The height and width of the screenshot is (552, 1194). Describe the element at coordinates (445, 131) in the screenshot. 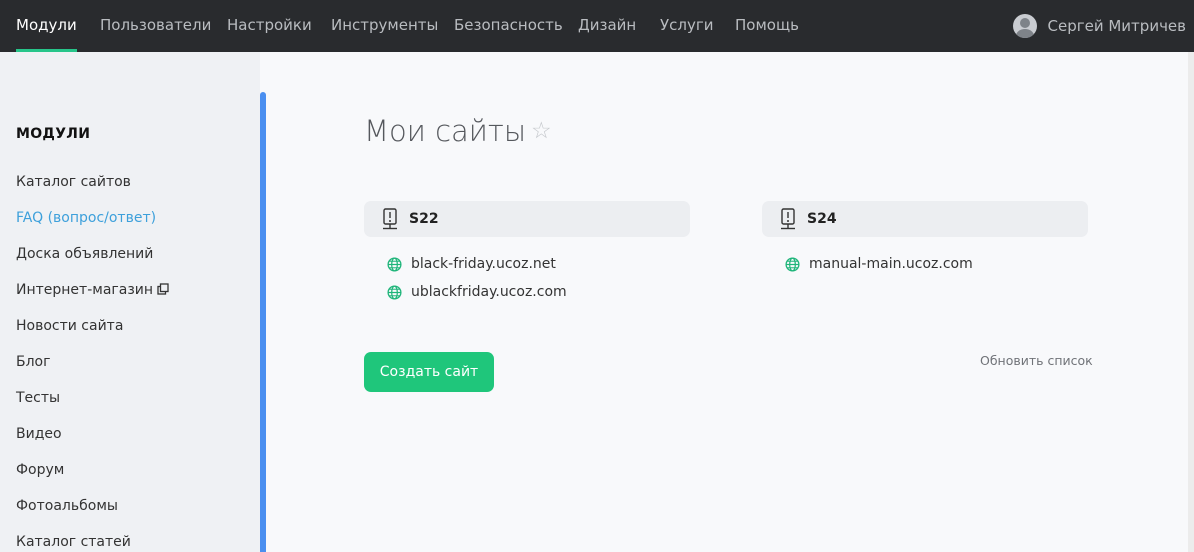

I see `page-title: Мои сайты` at that location.